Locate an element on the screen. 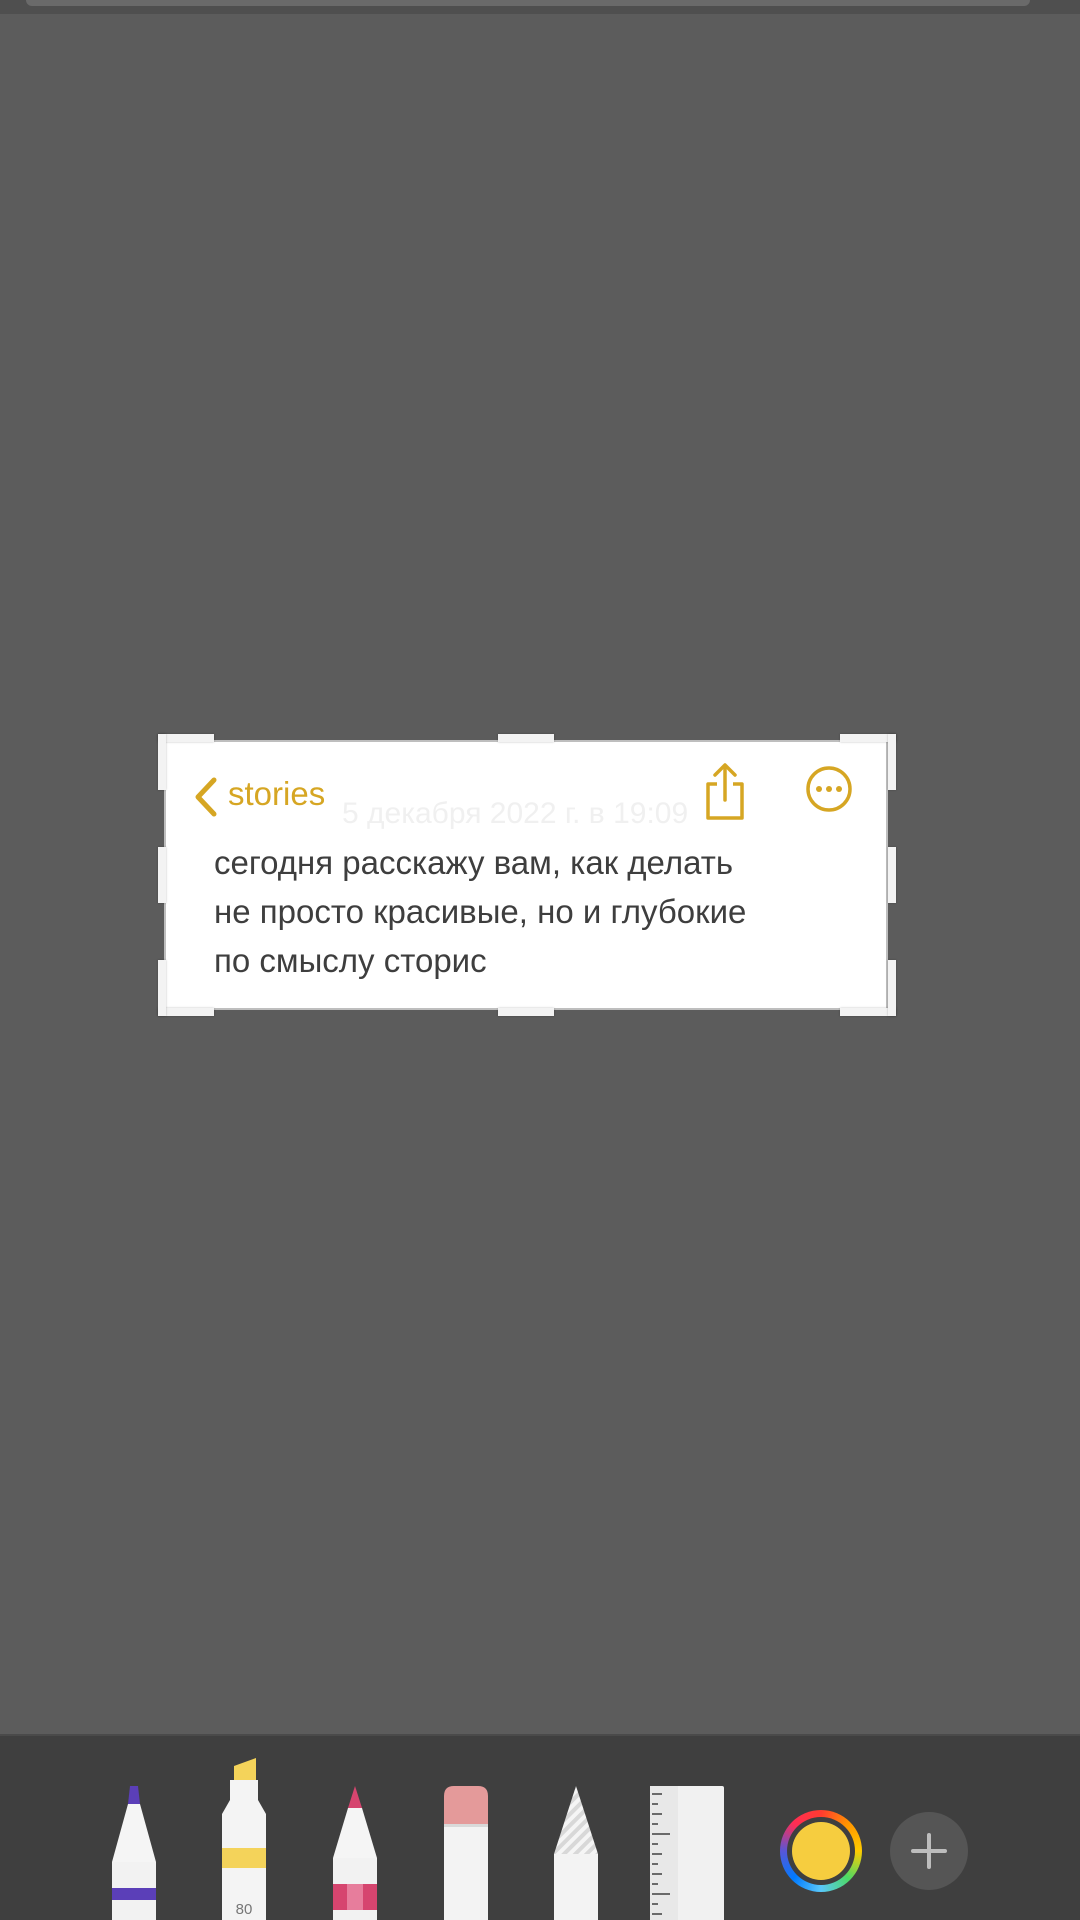  marker-tool: 80 is located at coordinates (244, 1838).